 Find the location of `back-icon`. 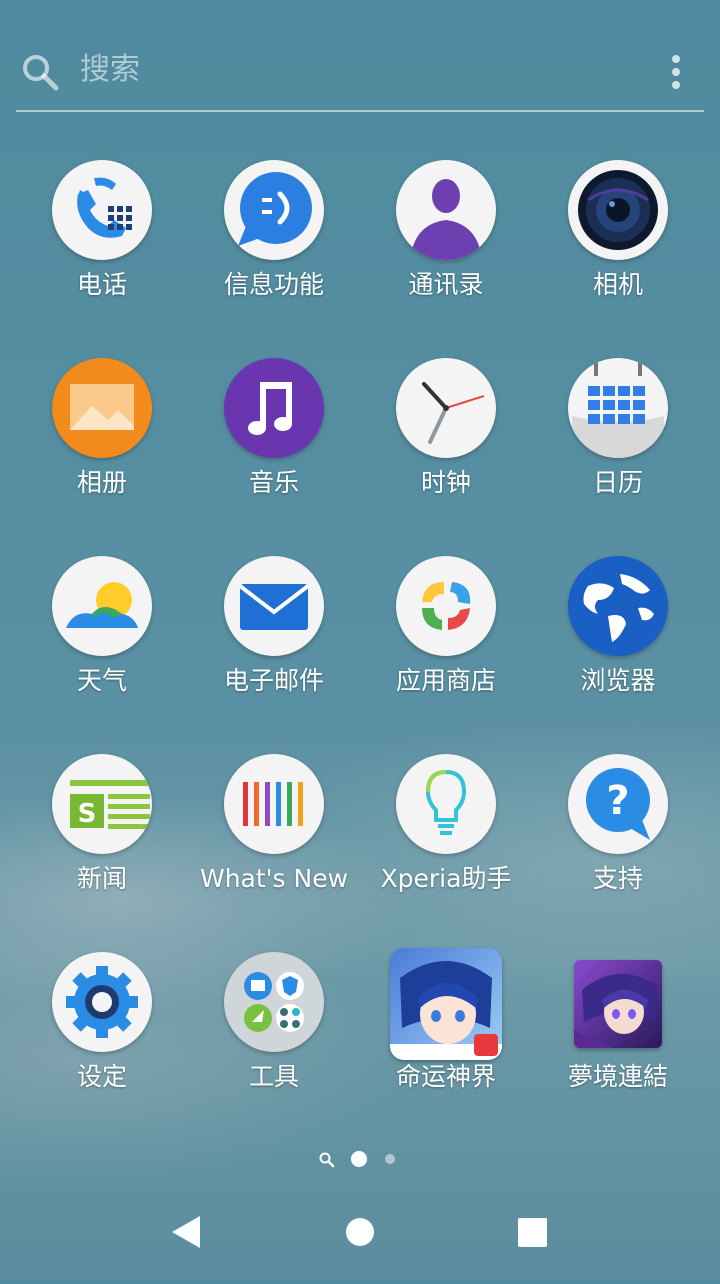

back-icon is located at coordinates (186, 1232).